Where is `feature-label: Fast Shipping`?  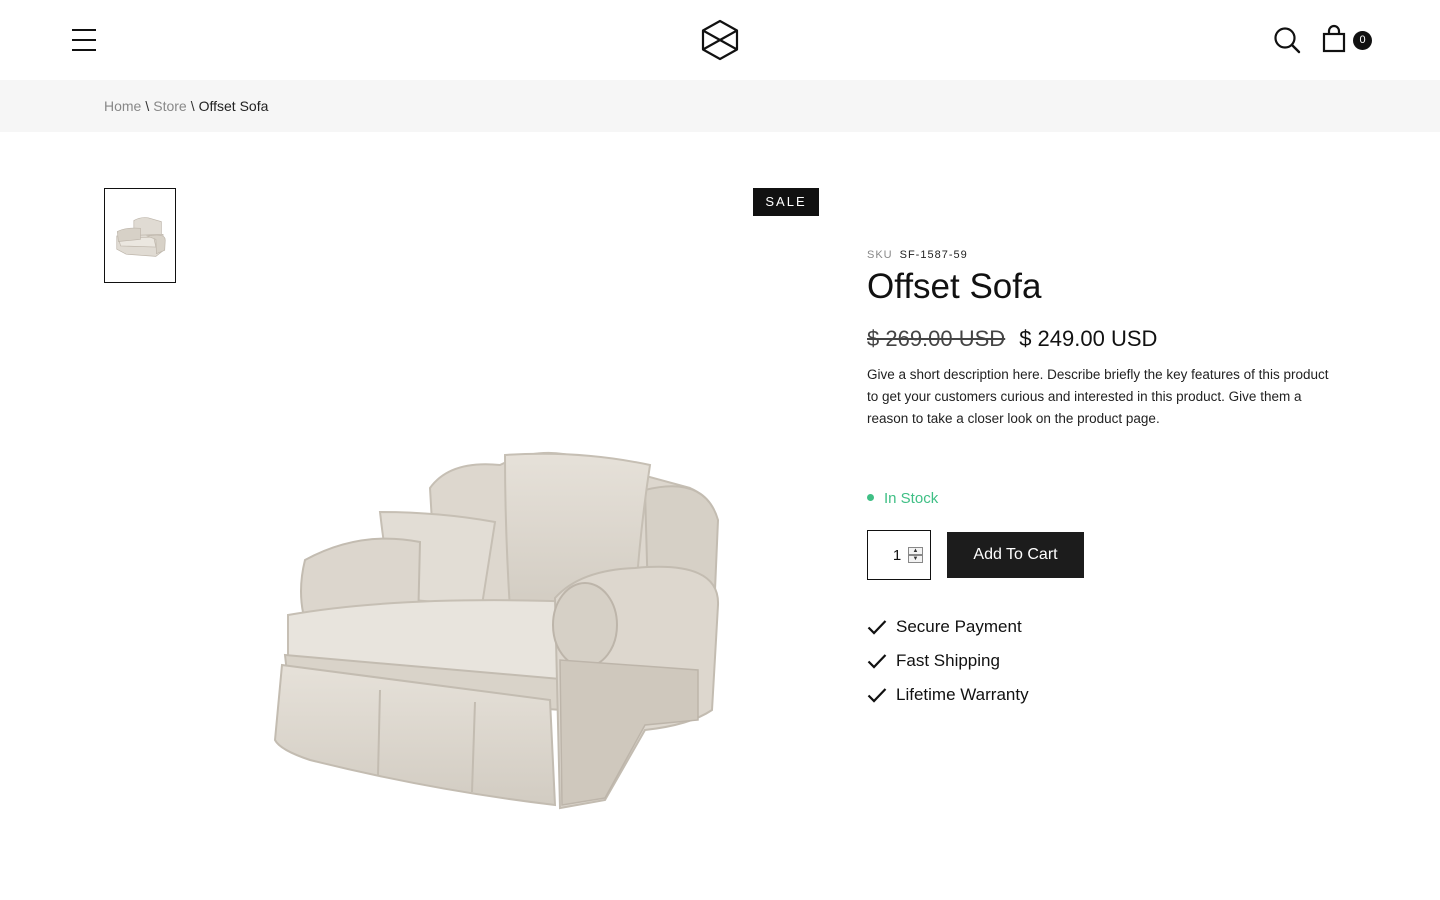
feature-label: Fast Shipping is located at coordinates (948, 660).